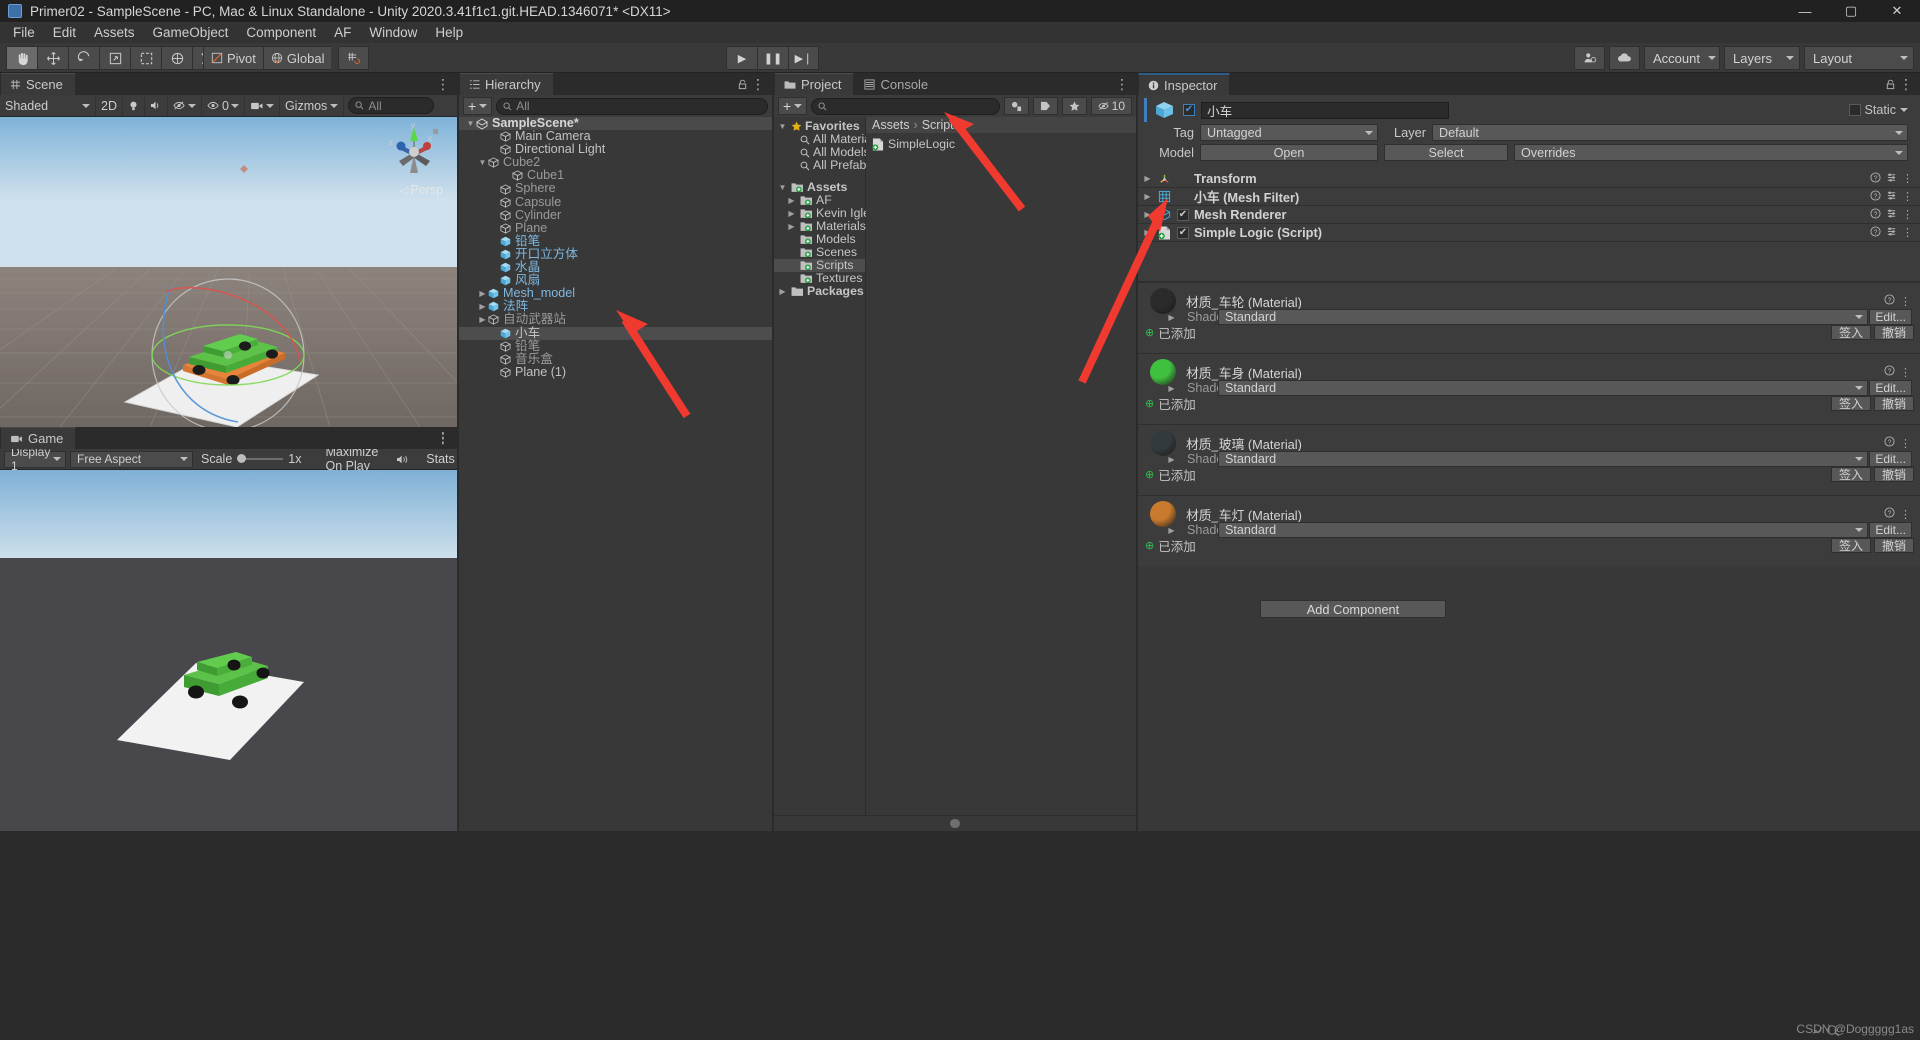  What do you see at coordinates (1045, 106) in the screenshot?
I see `filter-by-label-button` at bounding box center [1045, 106].